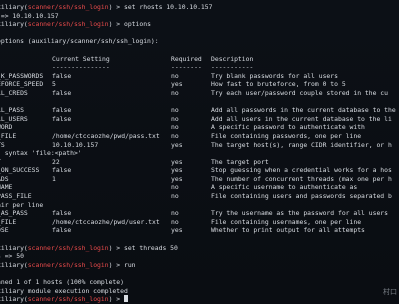 The height and width of the screenshot is (304, 399). Describe the element at coordinates (199, 24) in the screenshot. I see `terminal-line: xiliary(scanner/ssh/ssh_login) > options` at that location.